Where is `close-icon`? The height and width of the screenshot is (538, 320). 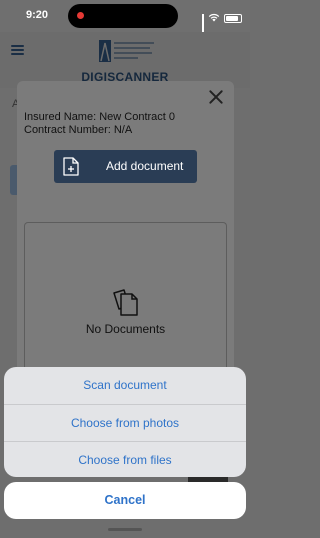 close-icon is located at coordinates (216, 97).